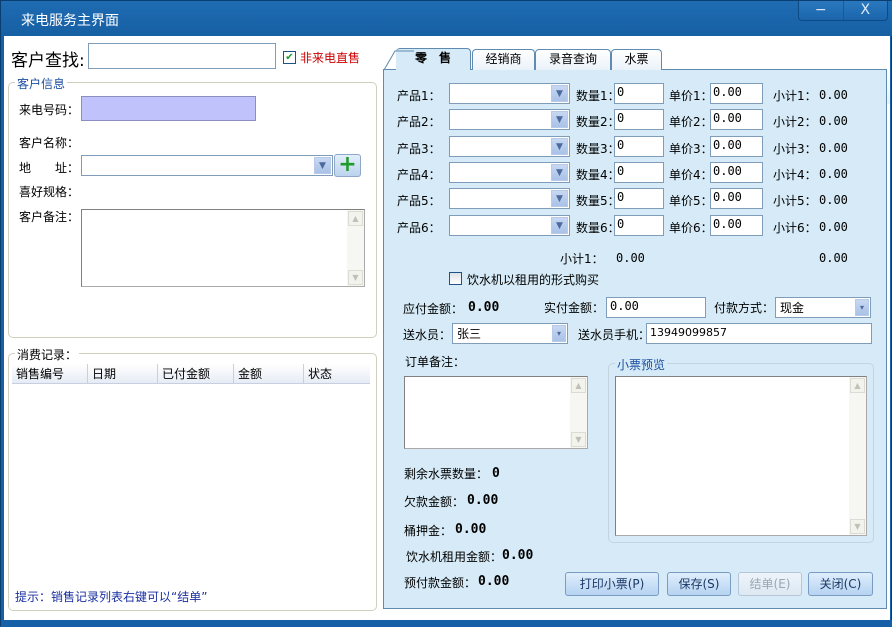 This screenshot has width=892, height=627. What do you see at coordinates (455, 278) in the screenshot?
I see `rental-checkbox` at bounding box center [455, 278].